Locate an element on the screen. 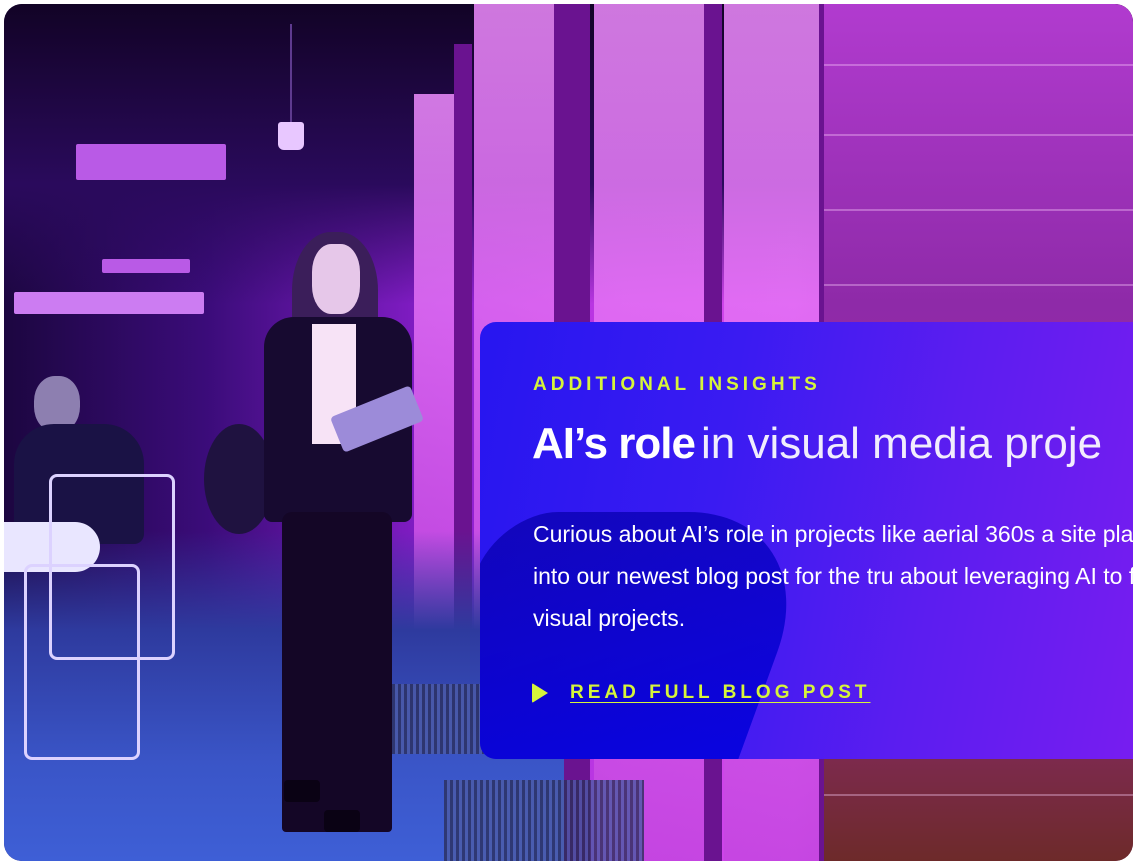 This screenshot has height=865, width=1133. office-chair is located at coordinates (82, 662).